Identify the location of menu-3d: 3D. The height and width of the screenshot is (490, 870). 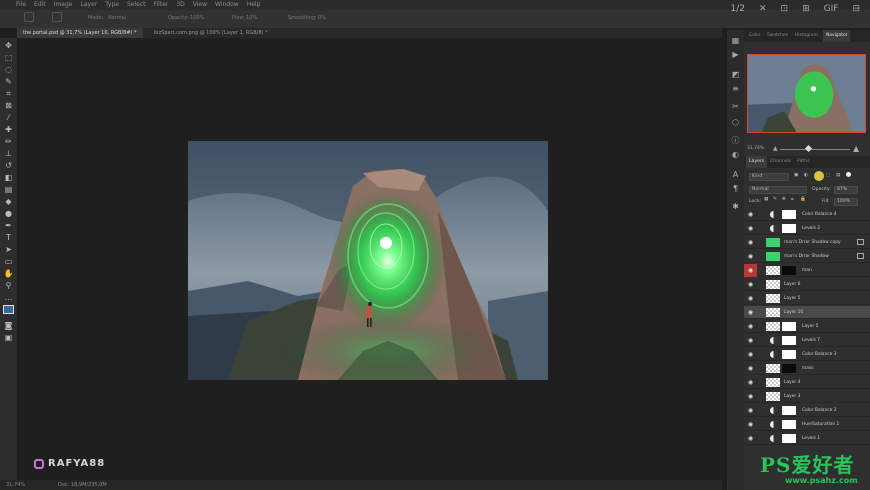
(180, 5).